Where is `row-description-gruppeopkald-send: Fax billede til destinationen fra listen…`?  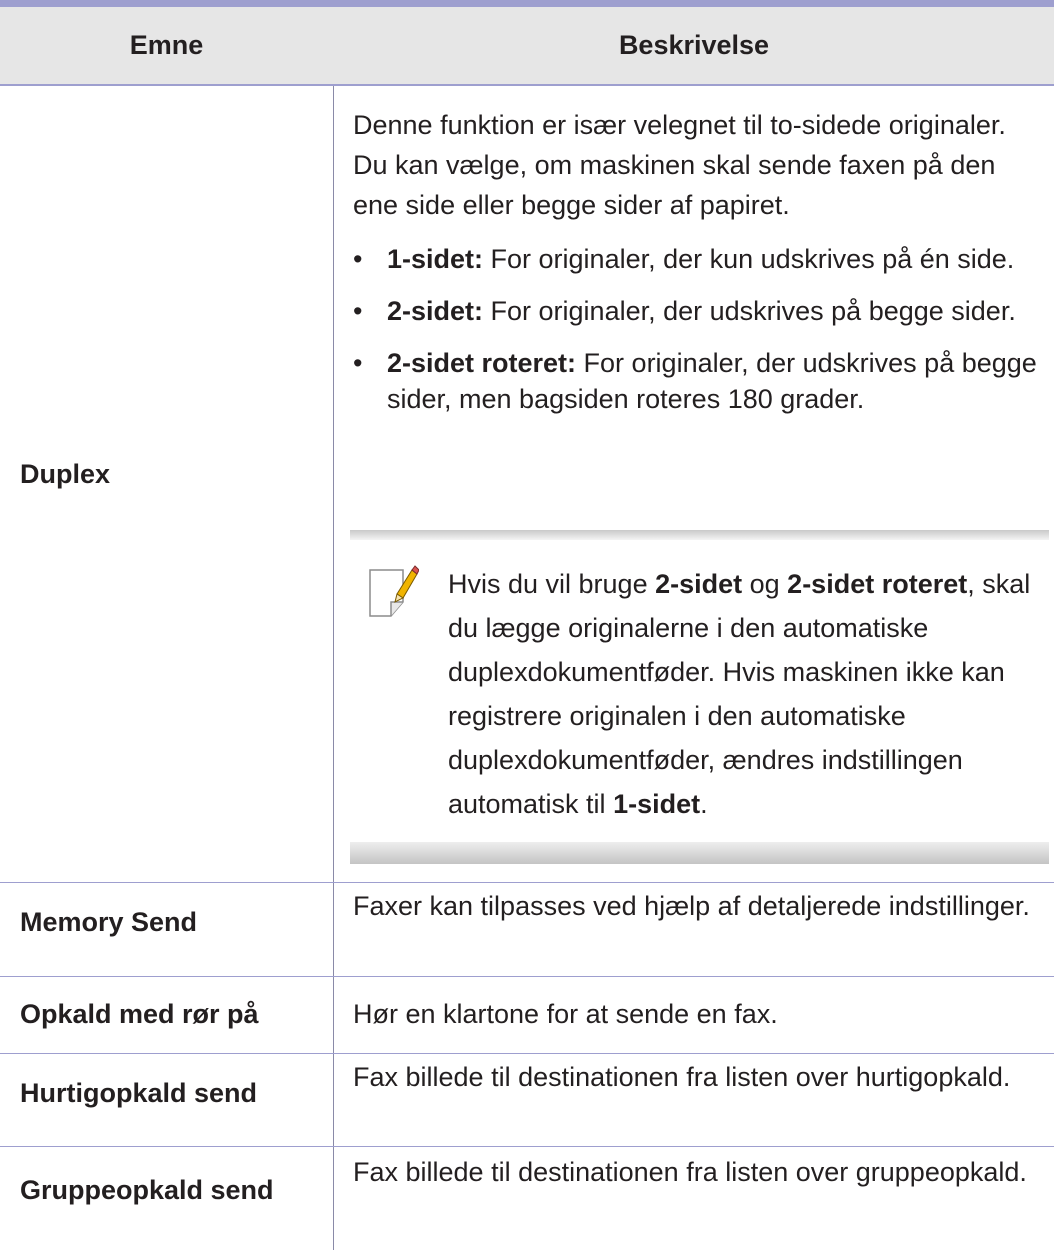 row-description-gruppeopkald-send: Fax billede til destinationen fra listen… is located at coordinates (690, 1172).